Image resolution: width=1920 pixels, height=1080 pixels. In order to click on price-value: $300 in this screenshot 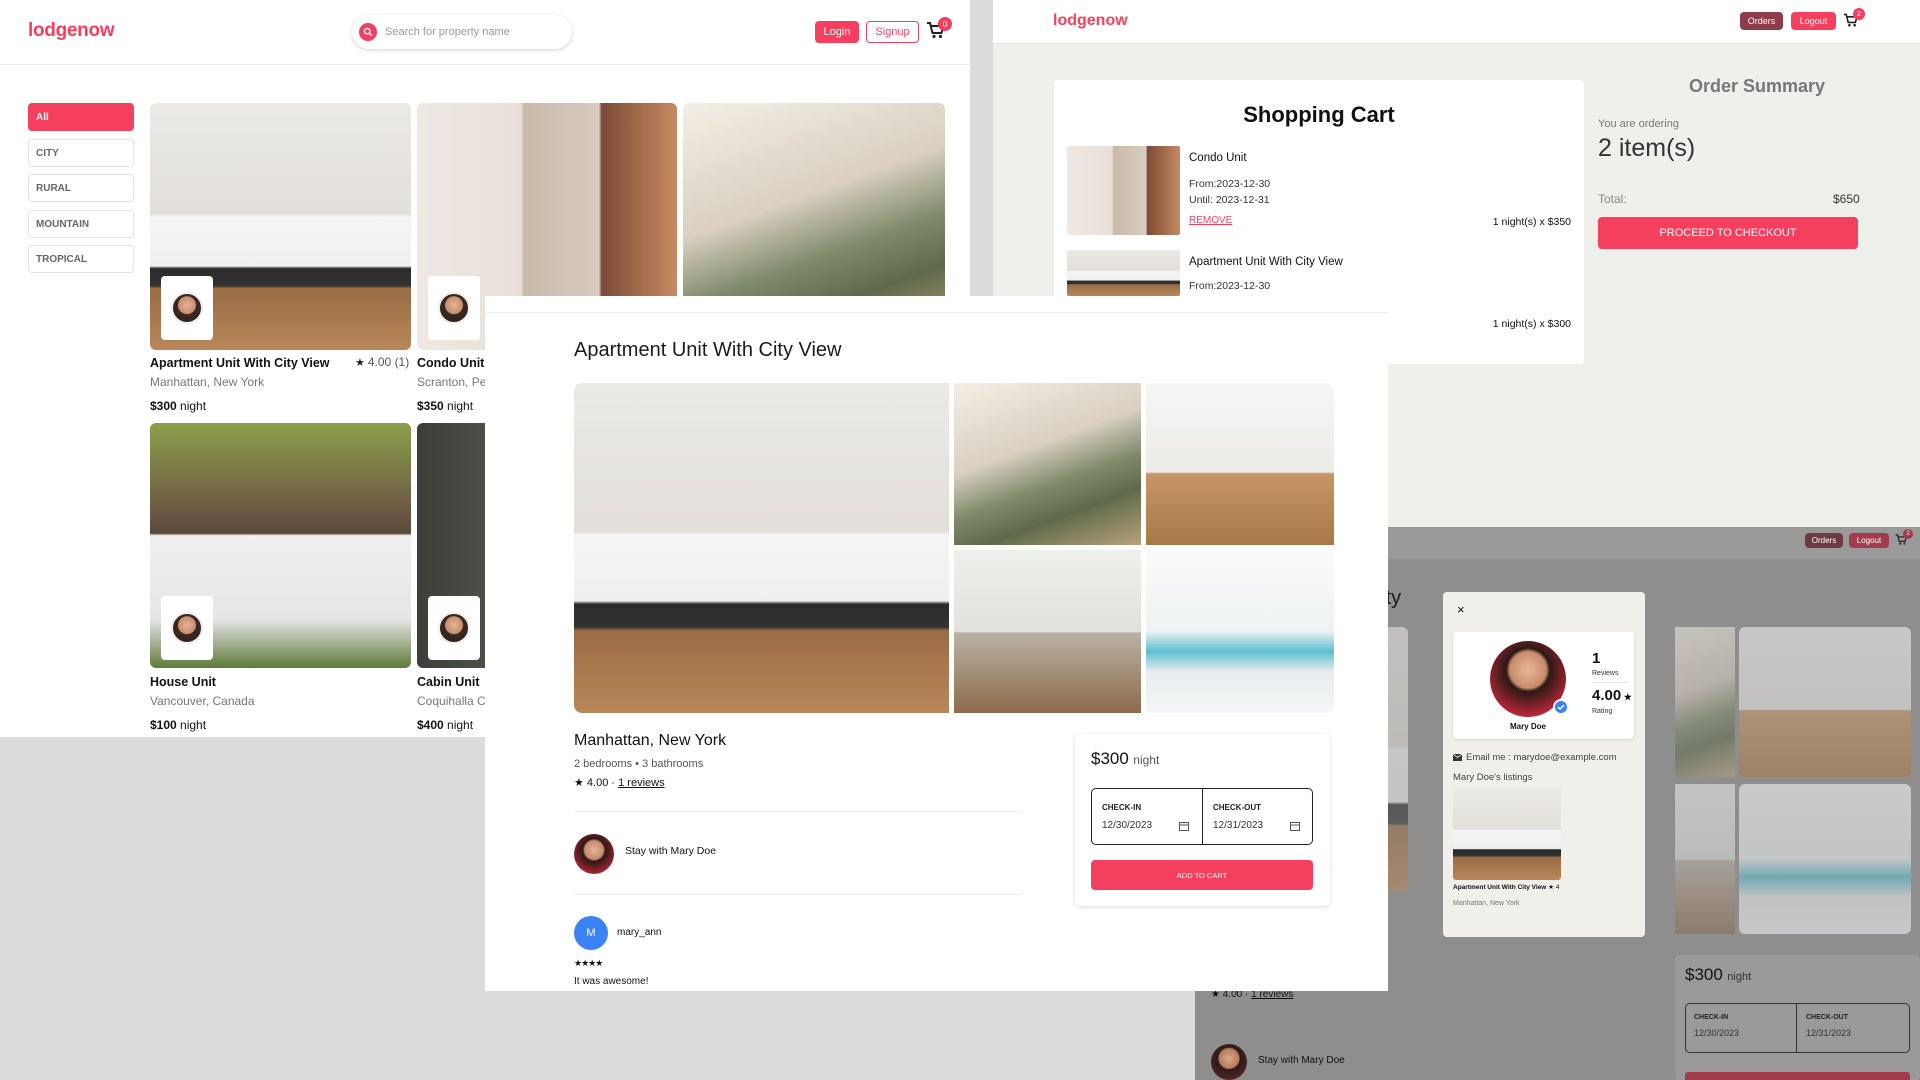, I will do `click(163, 406)`.